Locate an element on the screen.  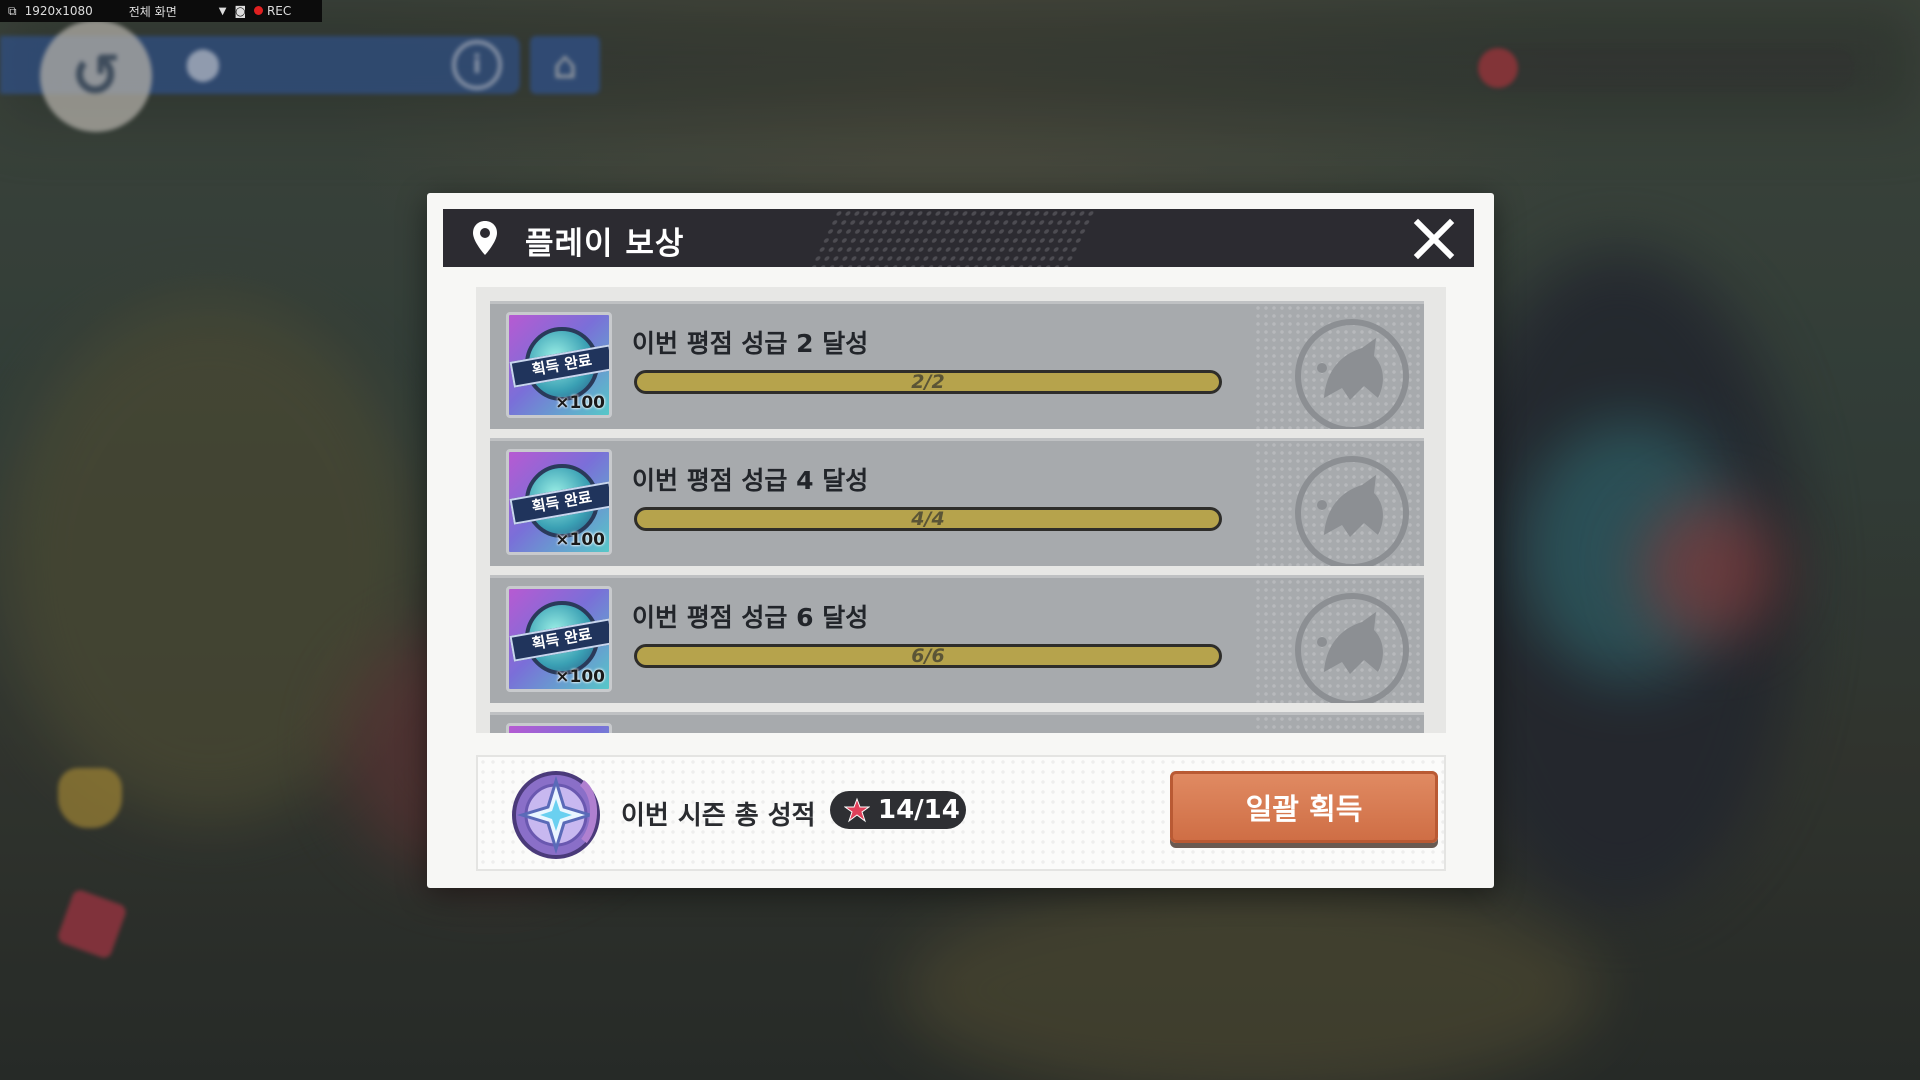
camera-icon: ◙ is located at coordinates (240, 11).